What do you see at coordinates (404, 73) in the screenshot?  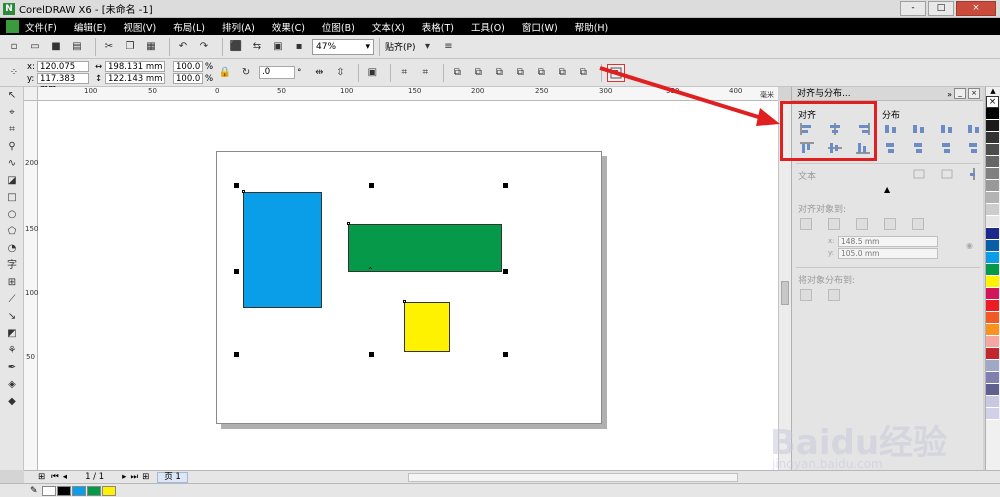 I see `ungroup-icon: ⌗` at bounding box center [404, 73].